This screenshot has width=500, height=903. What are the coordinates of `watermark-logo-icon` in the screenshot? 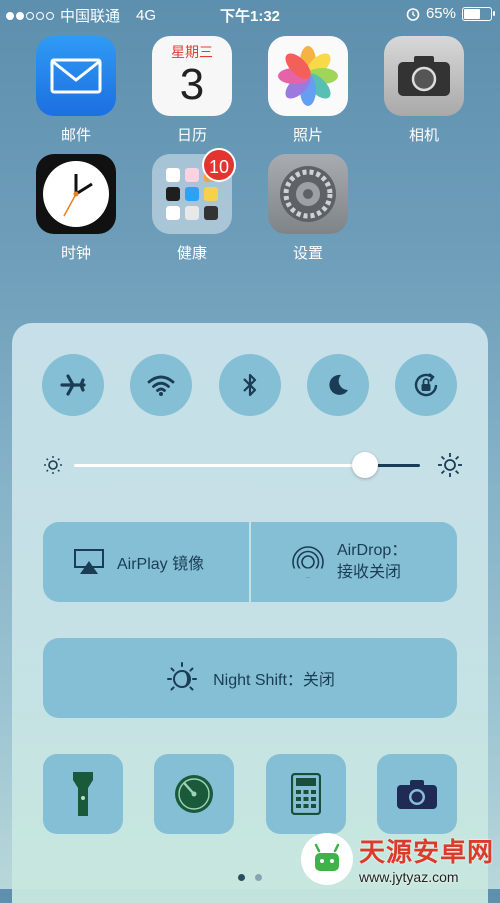 It's located at (326, 858).